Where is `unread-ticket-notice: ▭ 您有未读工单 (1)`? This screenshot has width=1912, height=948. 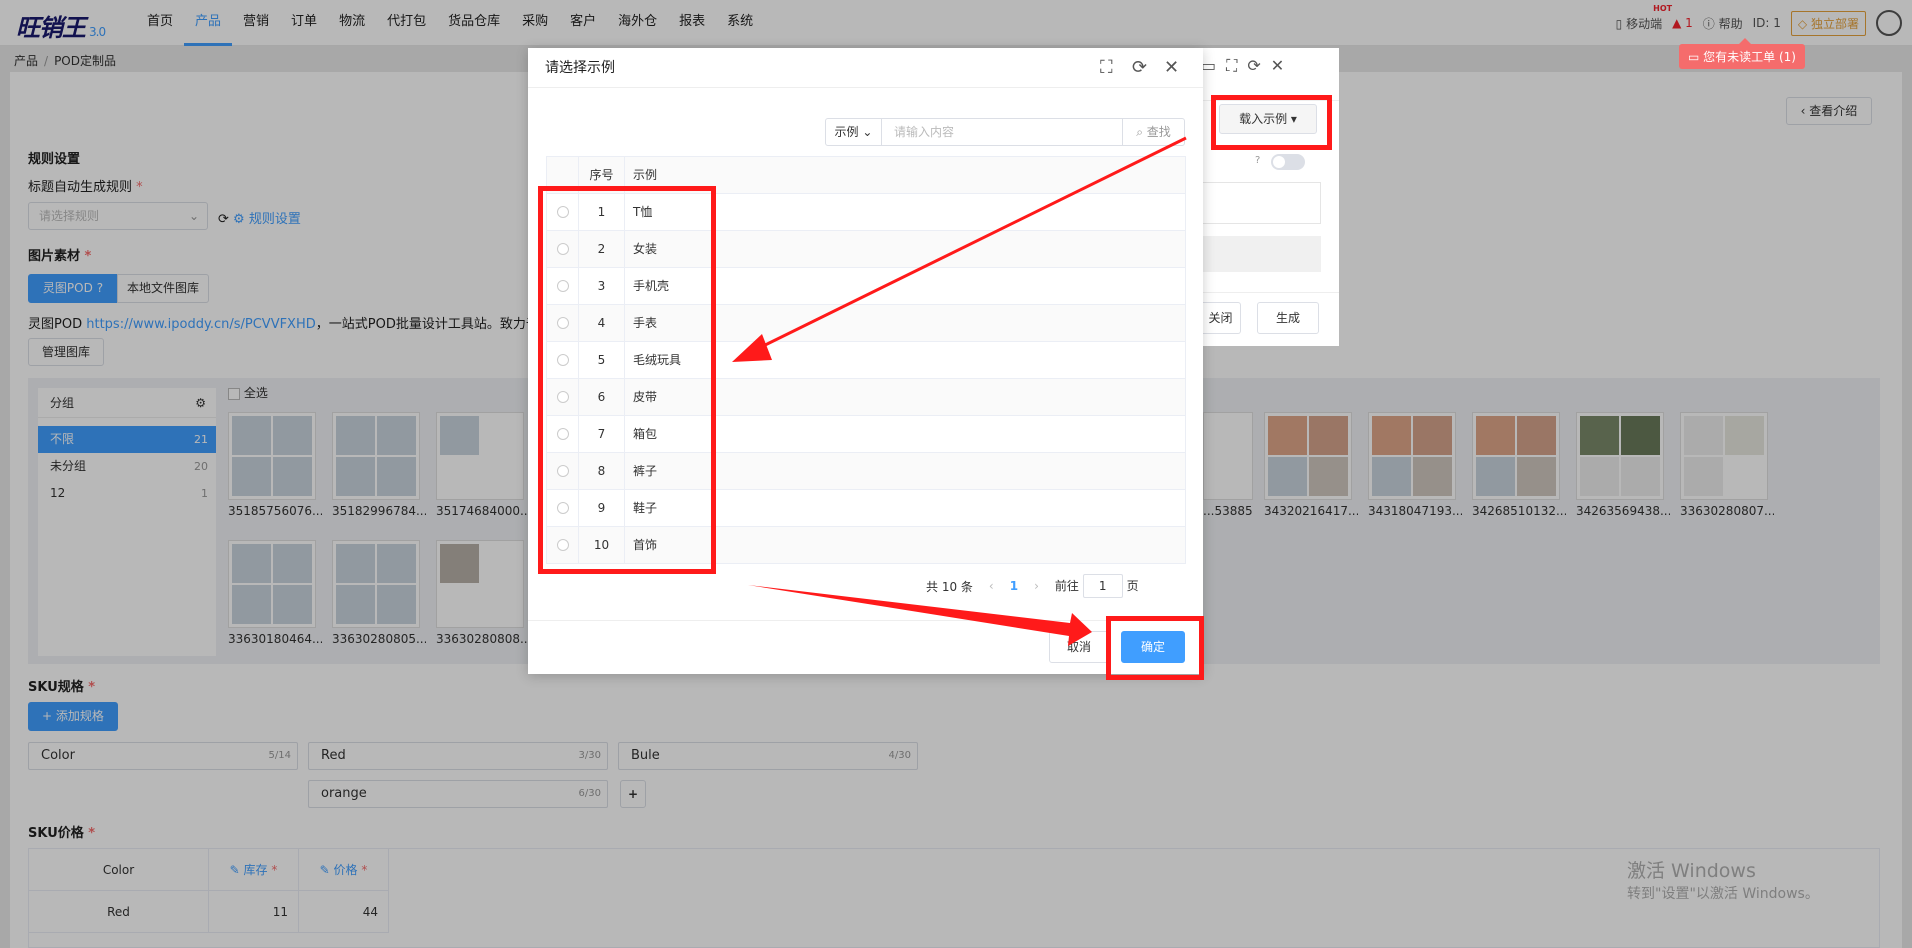 unread-ticket-notice: ▭ 您有未读工单 (1) is located at coordinates (1742, 53).